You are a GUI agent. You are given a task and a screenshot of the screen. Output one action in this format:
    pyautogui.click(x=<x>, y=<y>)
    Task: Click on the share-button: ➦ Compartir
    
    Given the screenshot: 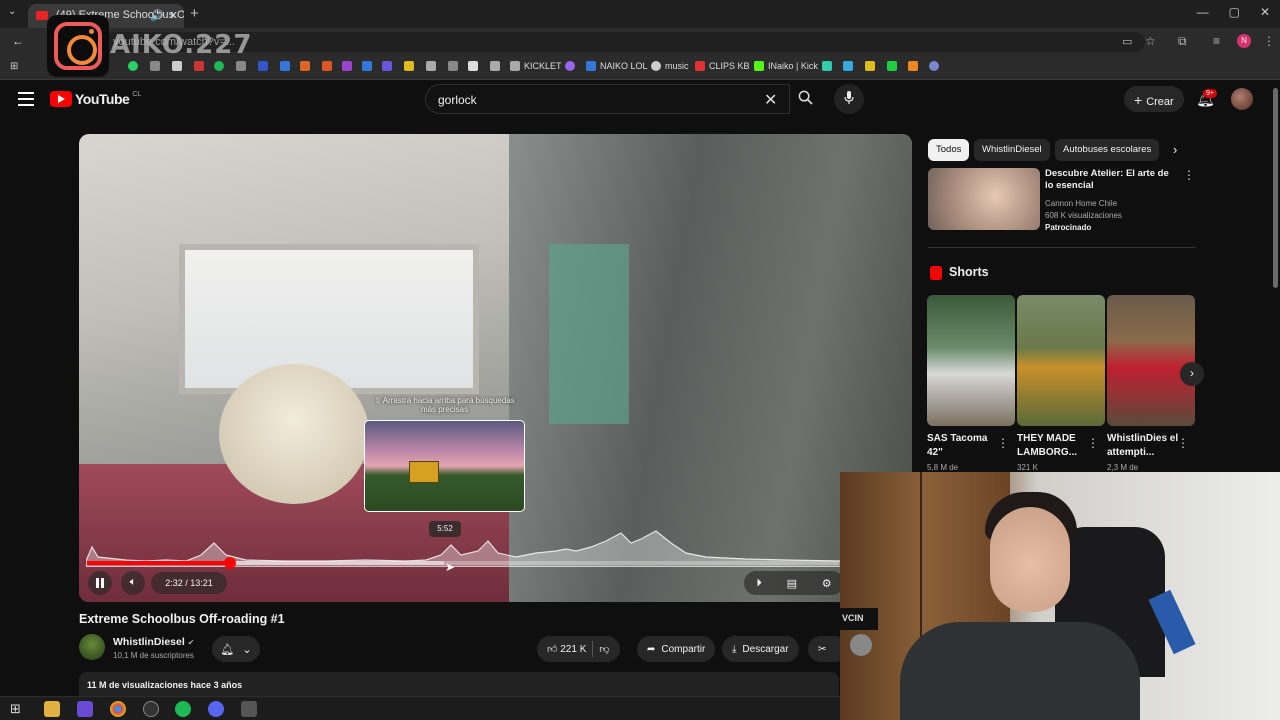 What is the action you would take?
    pyautogui.click(x=676, y=649)
    